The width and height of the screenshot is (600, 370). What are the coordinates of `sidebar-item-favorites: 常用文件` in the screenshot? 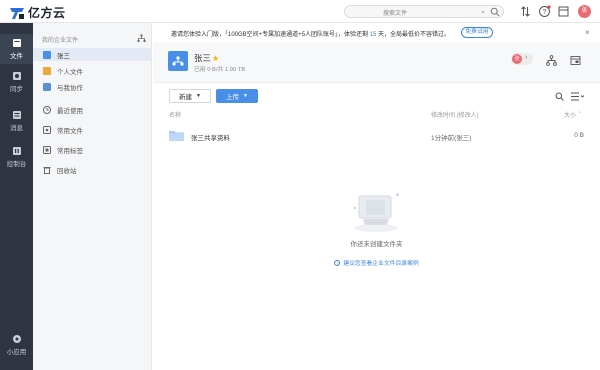 It's located at (92, 129).